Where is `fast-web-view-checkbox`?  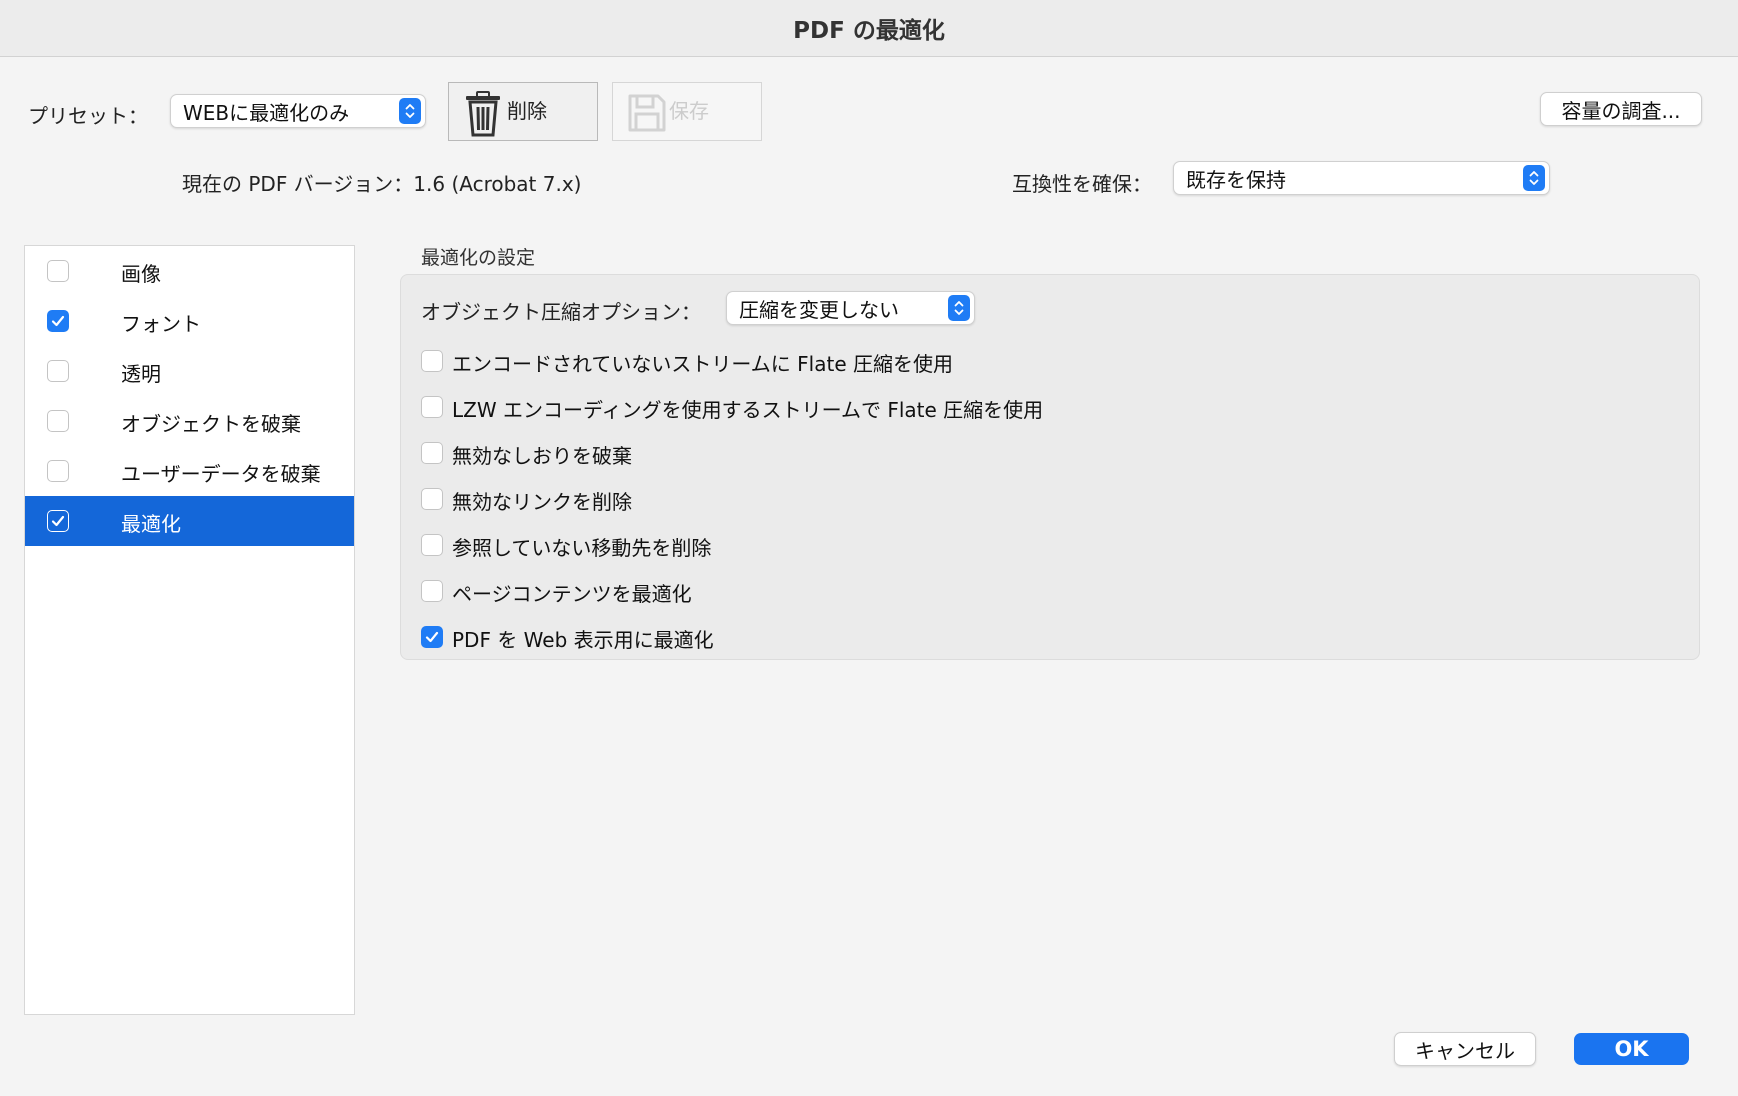
fast-web-view-checkbox is located at coordinates (432, 637).